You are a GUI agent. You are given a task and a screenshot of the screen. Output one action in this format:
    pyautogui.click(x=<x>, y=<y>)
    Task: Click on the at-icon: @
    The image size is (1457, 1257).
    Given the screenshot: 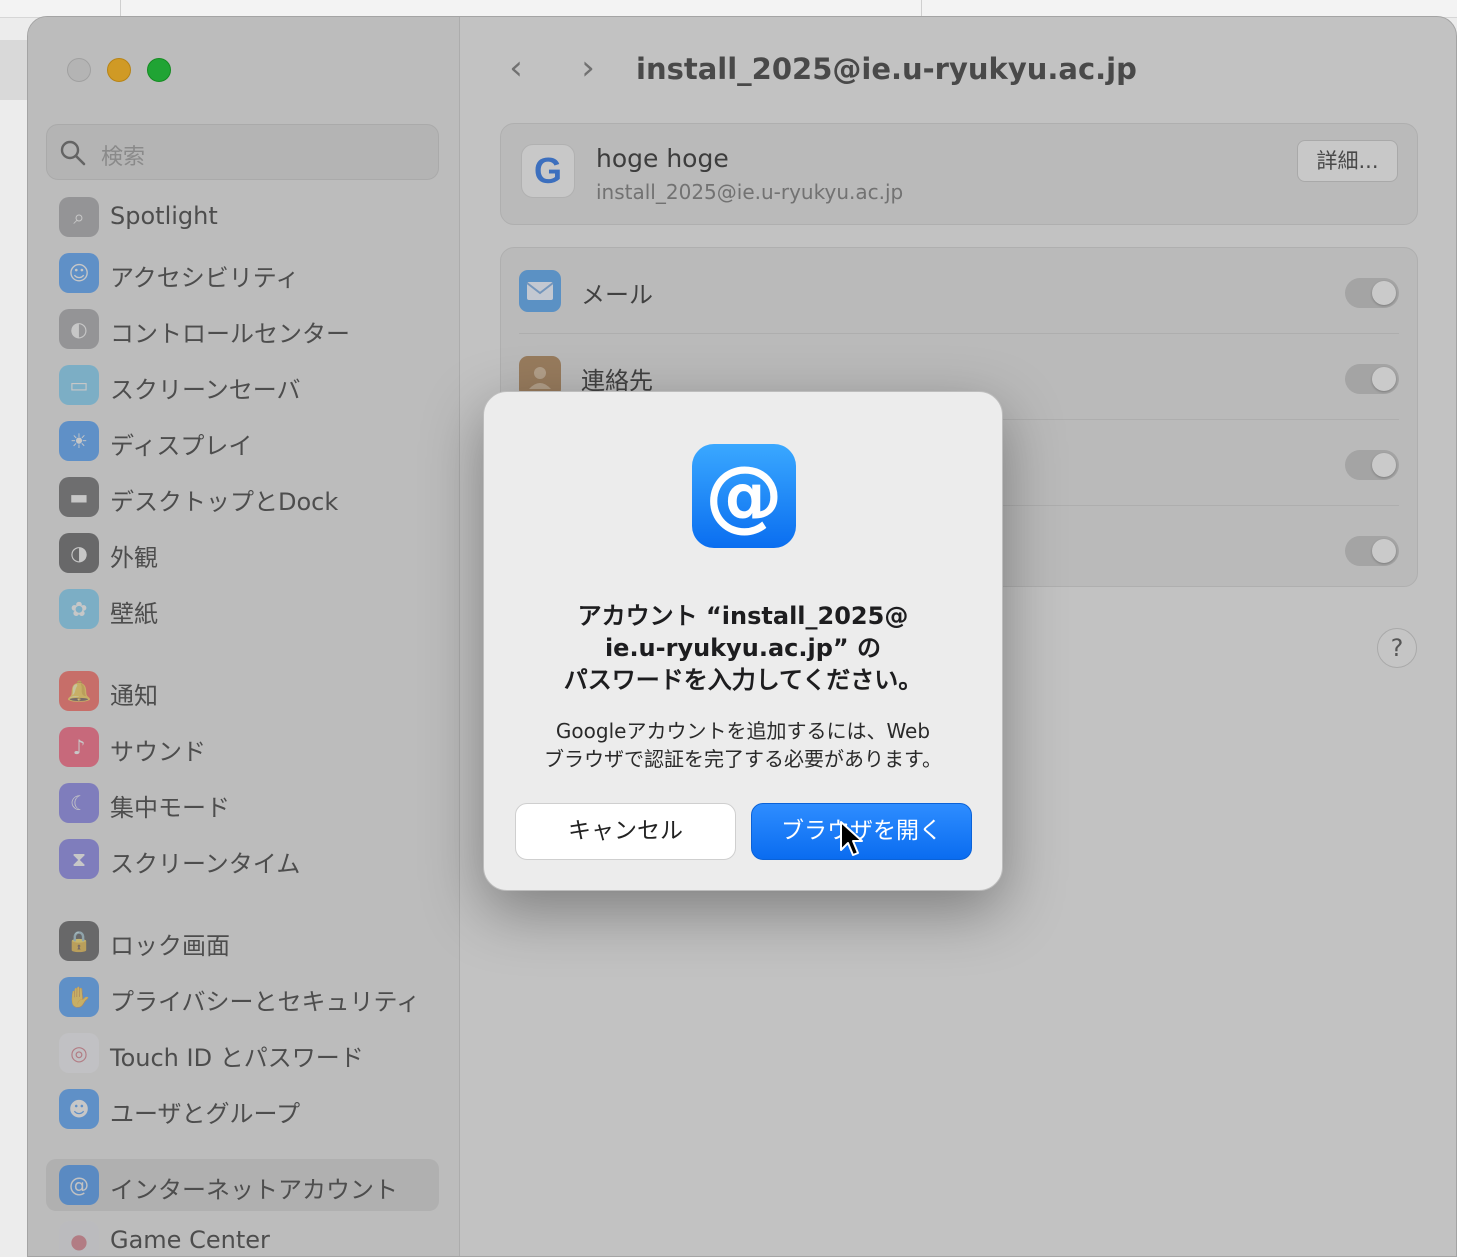 What is the action you would take?
    pyautogui.click(x=744, y=496)
    